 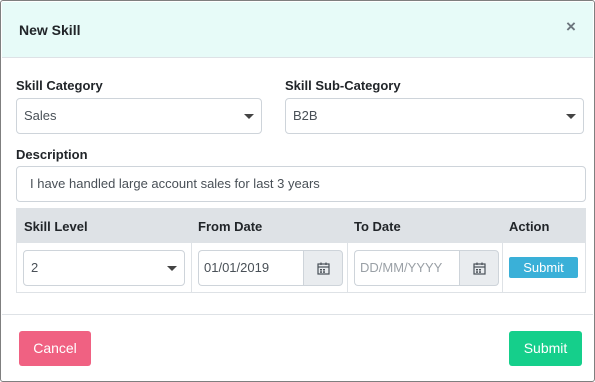 I want to click on skill-level-select: 2, so click(x=104, y=268).